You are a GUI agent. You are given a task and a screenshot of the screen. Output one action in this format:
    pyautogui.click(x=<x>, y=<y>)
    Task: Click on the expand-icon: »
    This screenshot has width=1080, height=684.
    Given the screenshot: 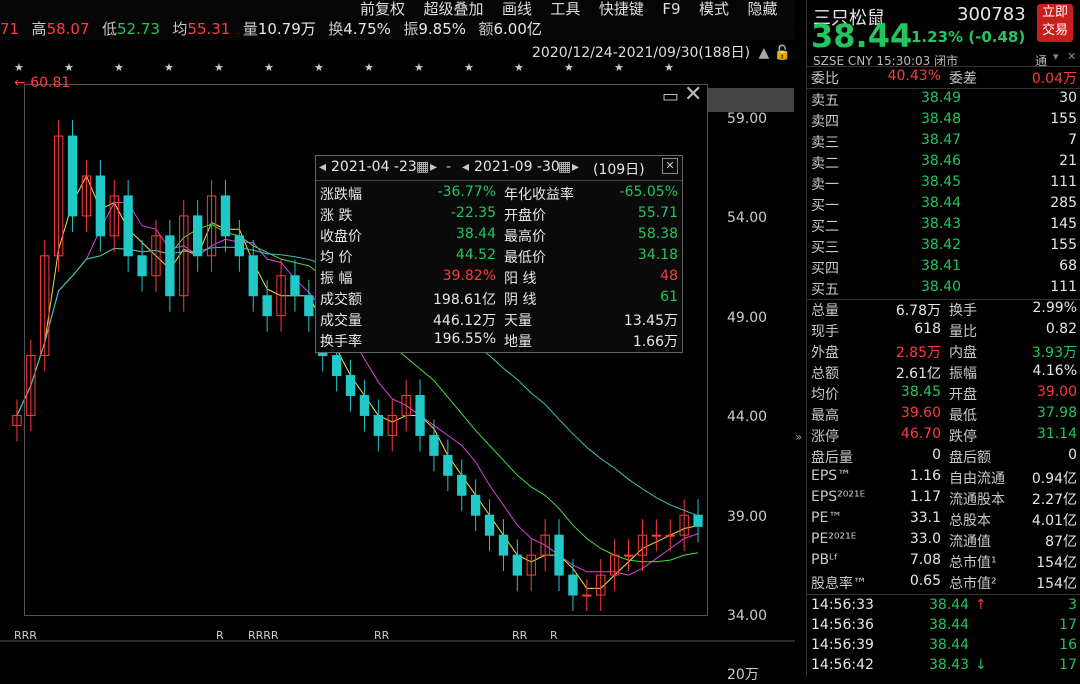 What is the action you would take?
    pyautogui.click(x=798, y=437)
    